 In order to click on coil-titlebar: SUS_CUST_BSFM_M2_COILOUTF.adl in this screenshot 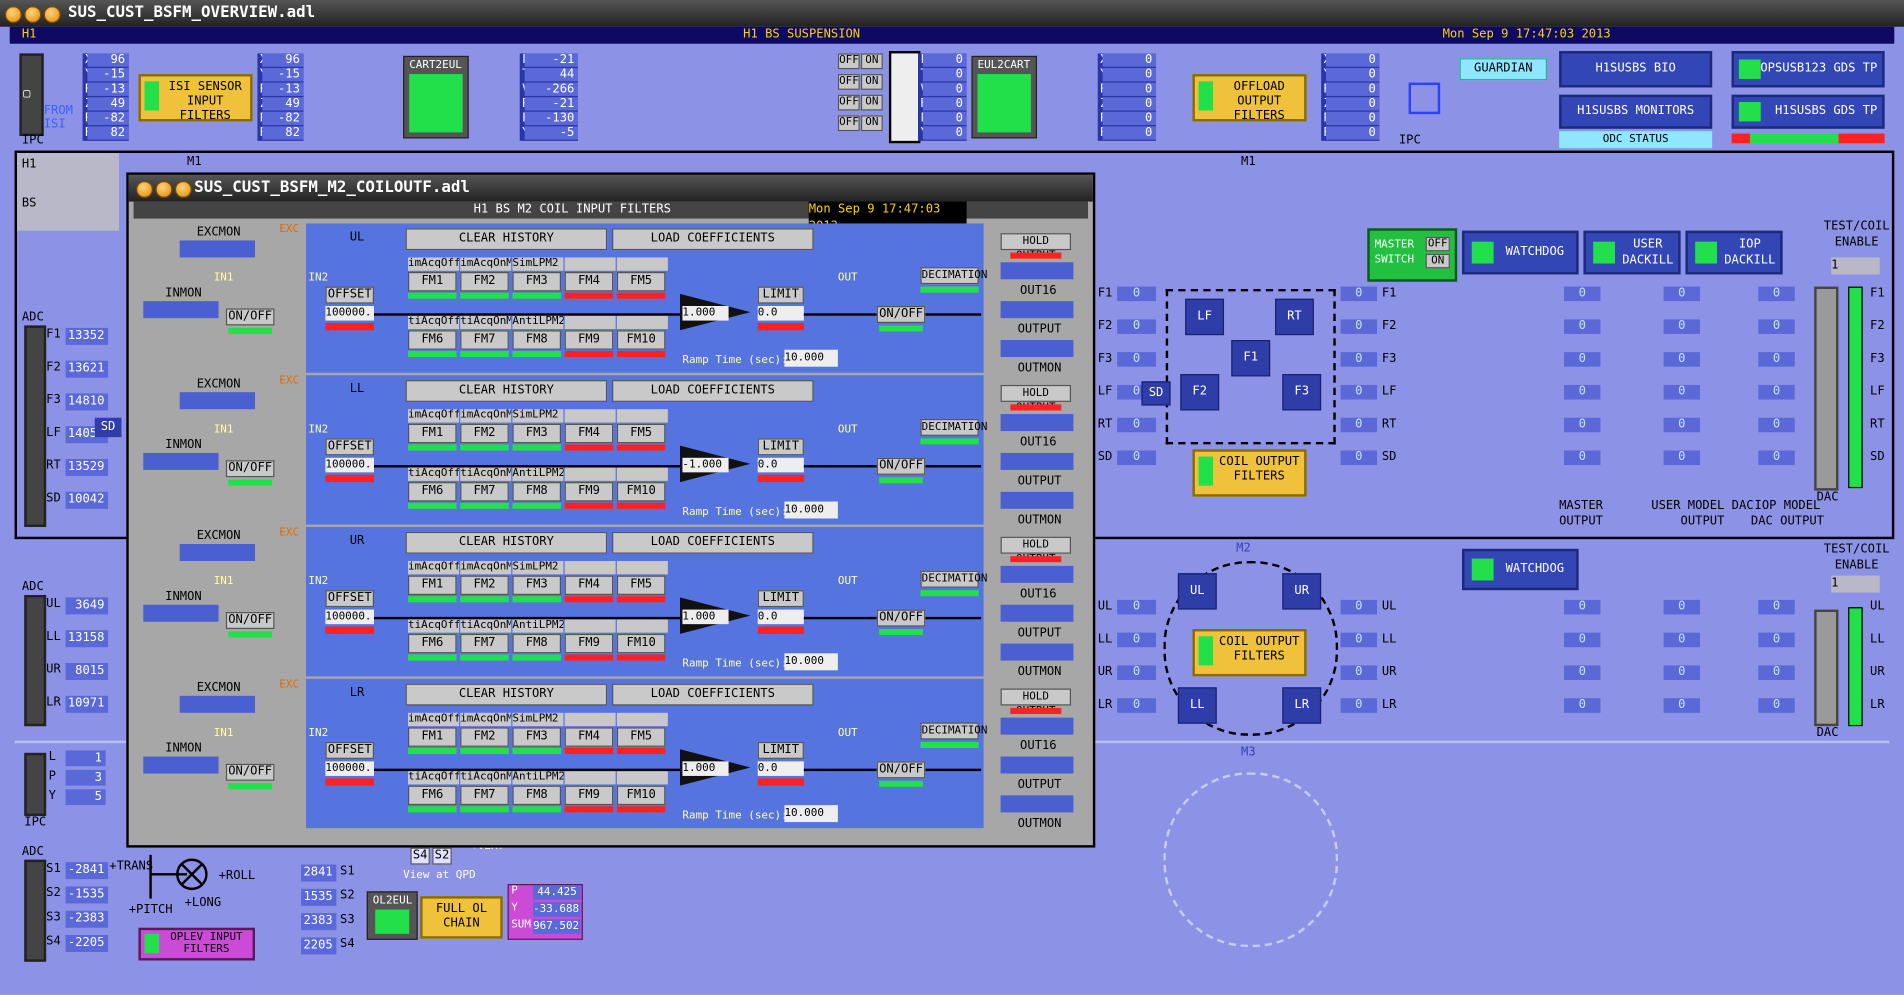, I will do `click(610, 188)`.